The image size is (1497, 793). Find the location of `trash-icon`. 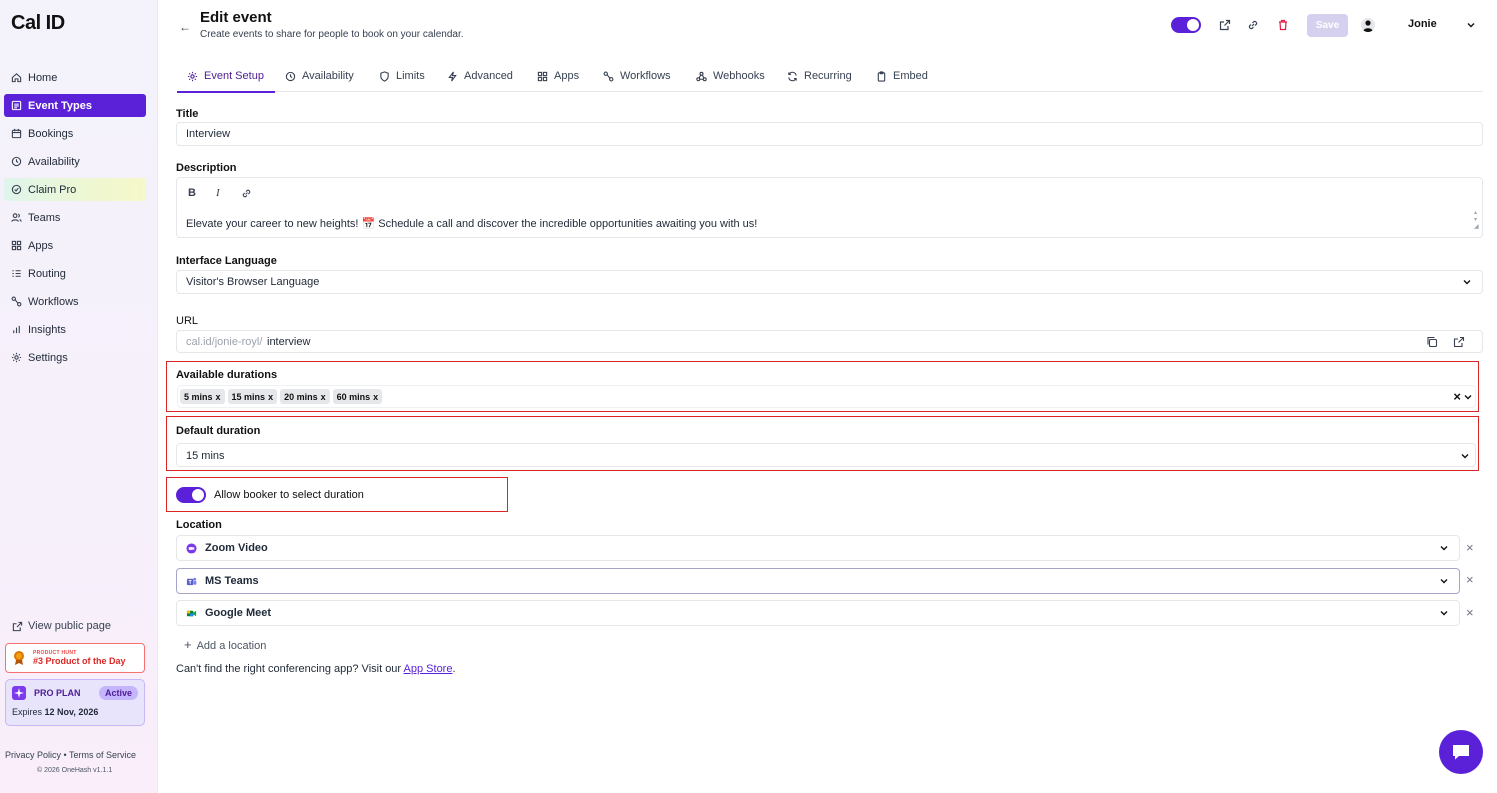

trash-icon is located at coordinates (1283, 25).